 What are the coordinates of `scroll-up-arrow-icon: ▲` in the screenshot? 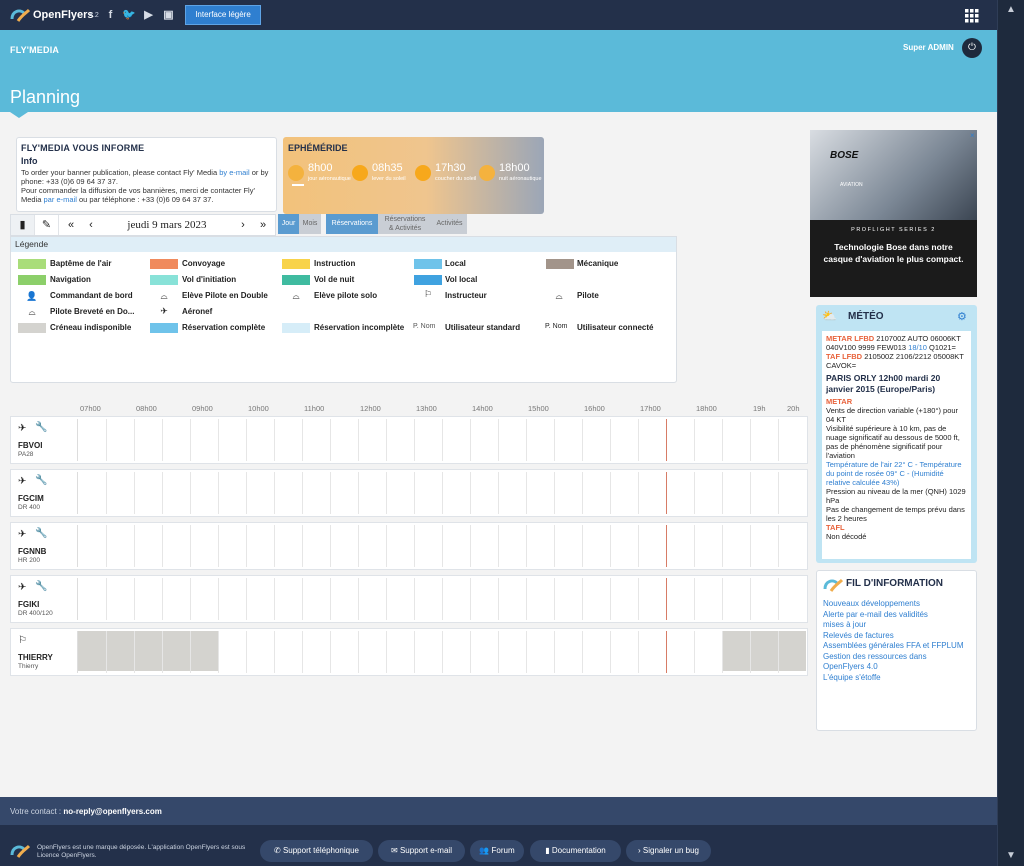 It's located at (1011, 11).